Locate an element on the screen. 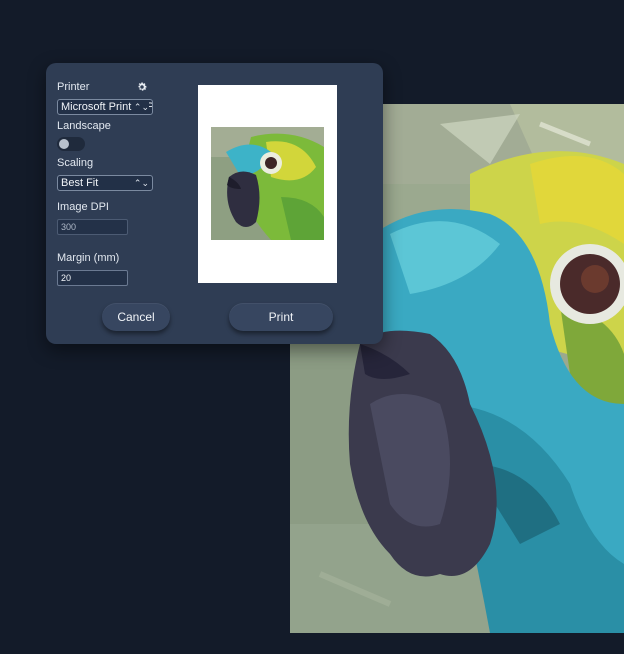  margin-input: 20 is located at coordinates (92, 278).